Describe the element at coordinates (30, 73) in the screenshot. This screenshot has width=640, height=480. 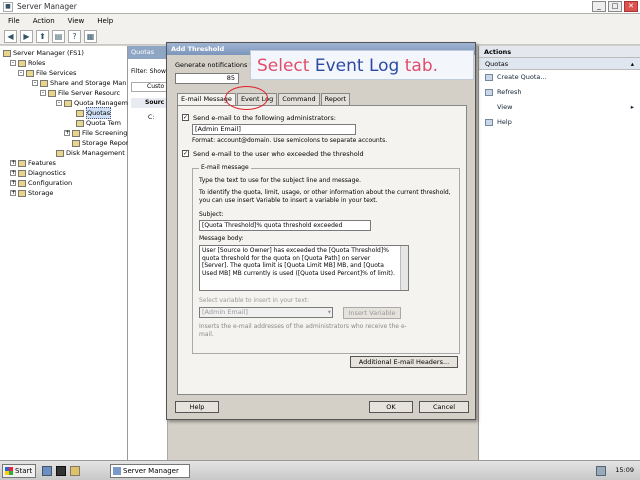
I see `folder-icon` at that location.